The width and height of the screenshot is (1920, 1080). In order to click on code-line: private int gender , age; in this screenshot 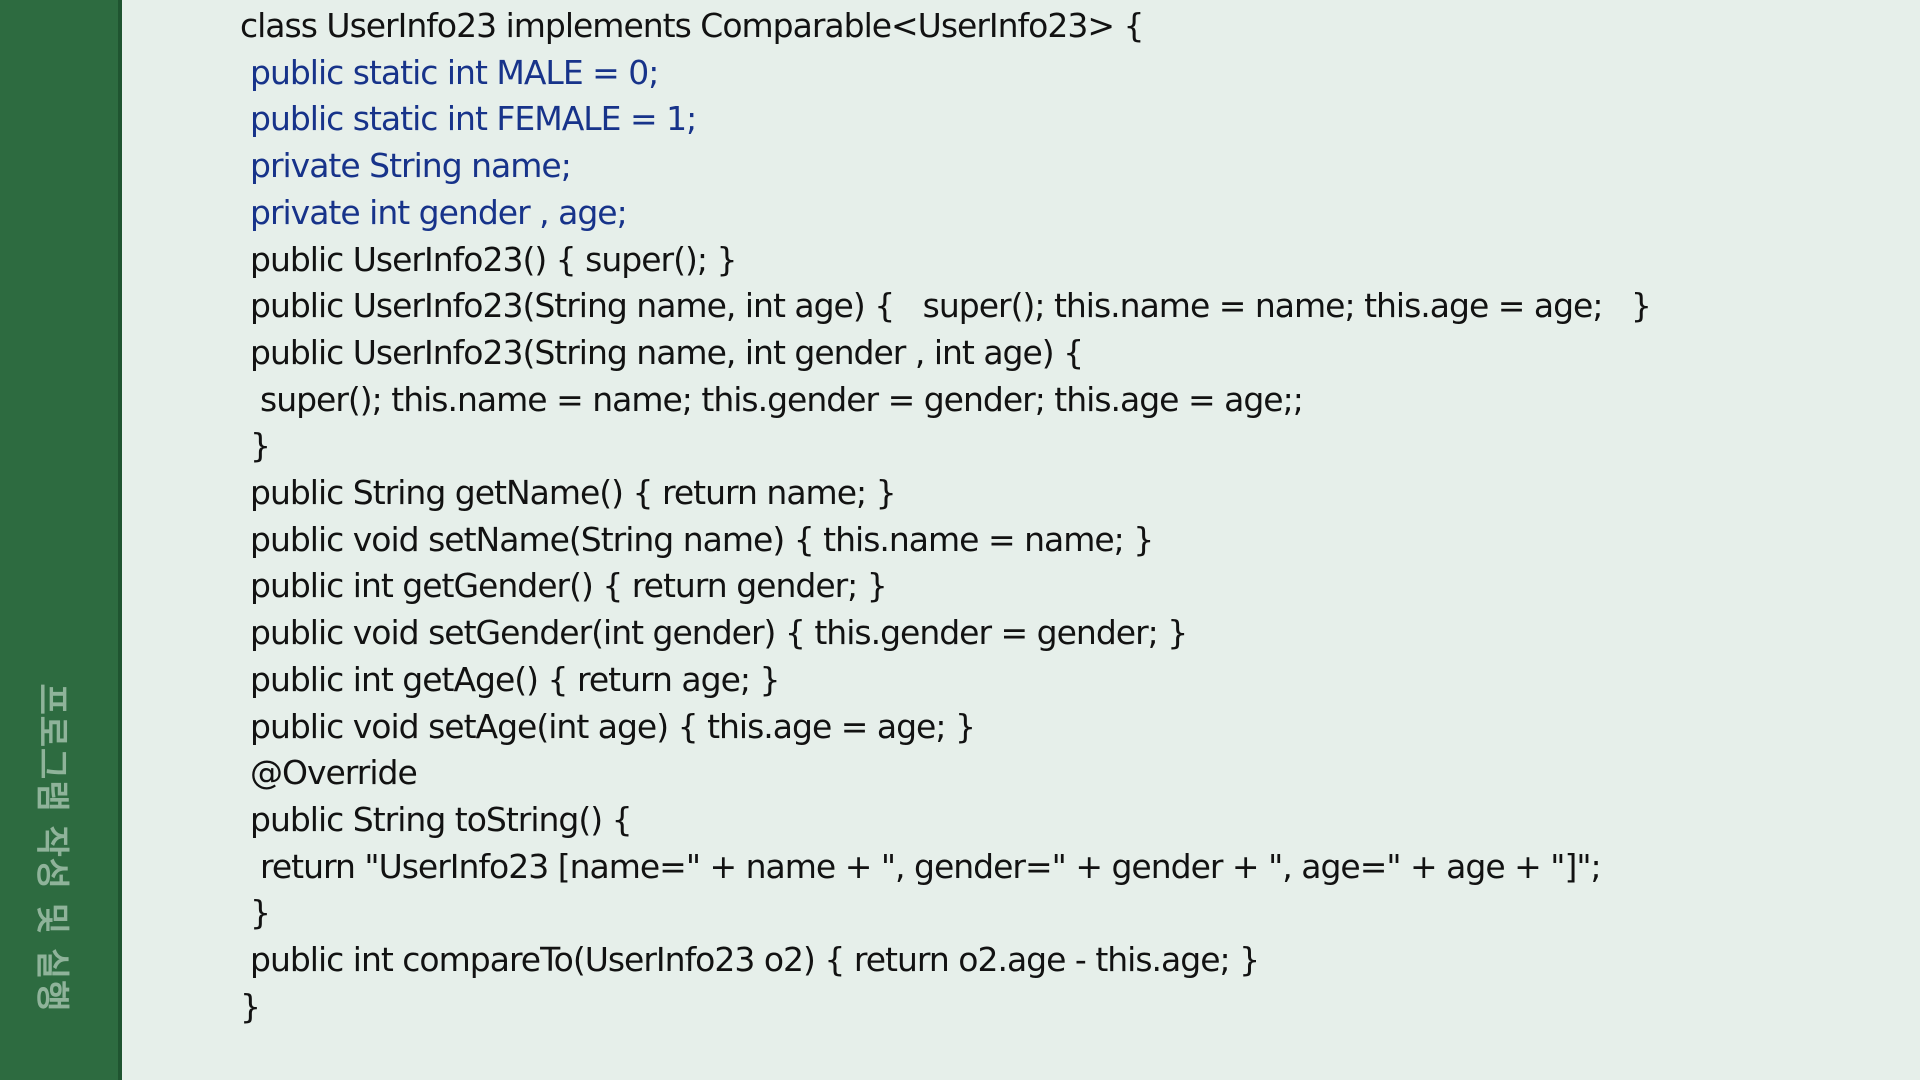, I will do `click(439, 212)`.